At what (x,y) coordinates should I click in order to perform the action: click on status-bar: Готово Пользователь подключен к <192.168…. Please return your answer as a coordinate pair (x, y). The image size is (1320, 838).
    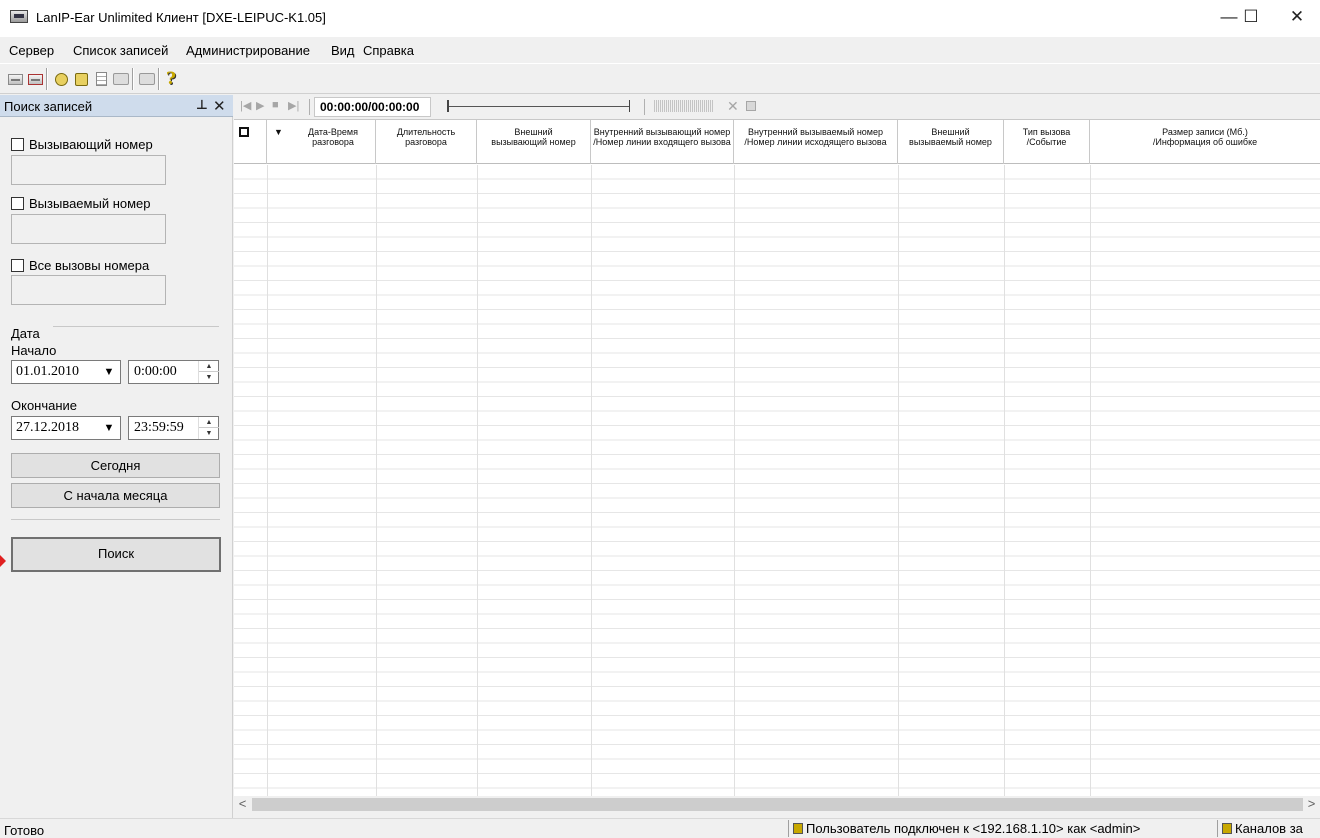
    Looking at the image, I should click on (660, 828).